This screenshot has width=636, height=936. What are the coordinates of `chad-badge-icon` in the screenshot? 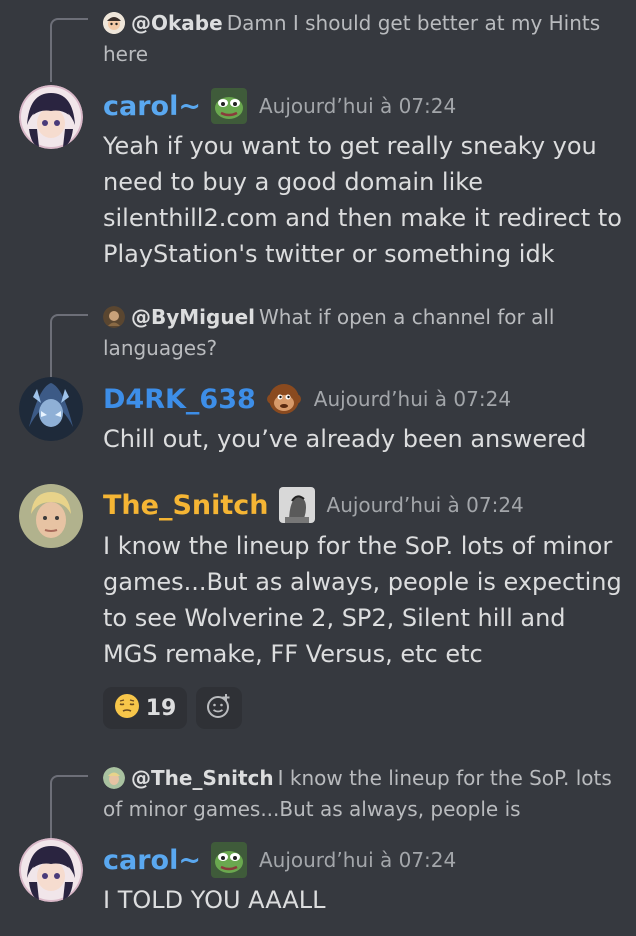 It's located at (296, 505).